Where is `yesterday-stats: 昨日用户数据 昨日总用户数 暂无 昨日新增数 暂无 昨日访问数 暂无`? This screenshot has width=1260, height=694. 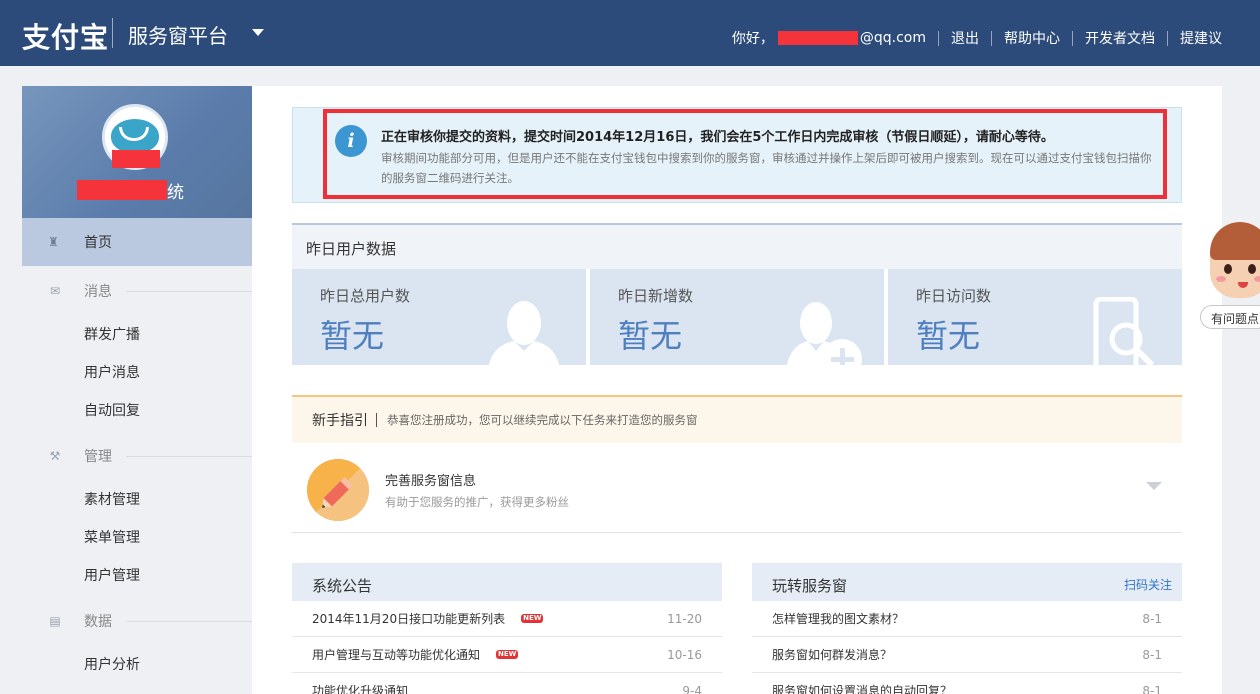
yesterday-stats: 昨日用户数据 昨日总用户数 暂无 昨日新增数 暂无 昨日访问数 暂无 is located at coordinates (737, 294).